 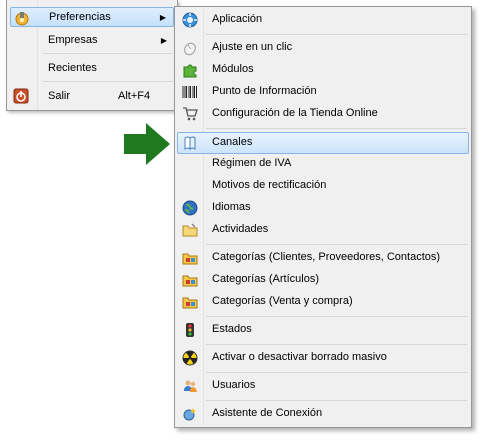 I want to click on menu-item-label: Recientes, so click(x=72, y=68).